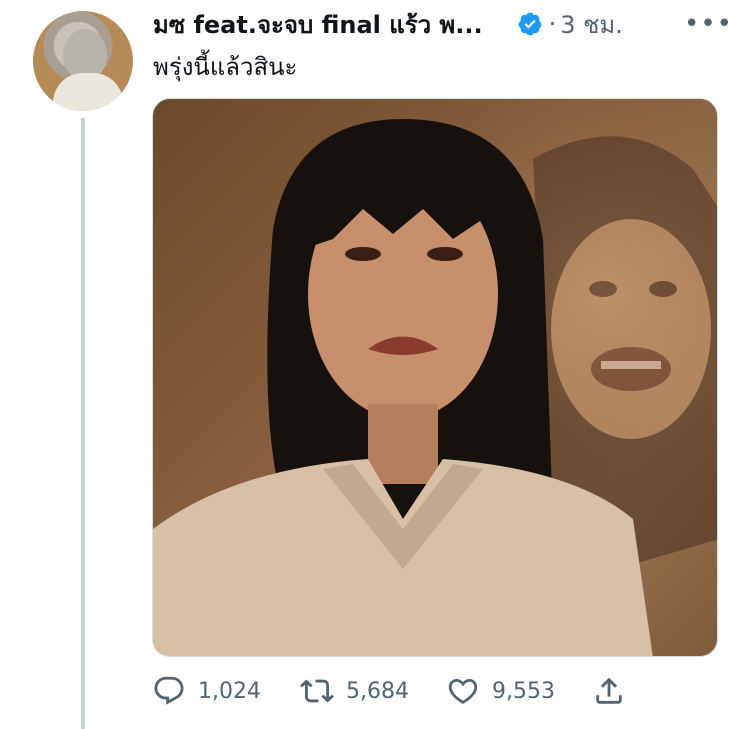  What do you see at coordinates (463, 691) in the screenshot?
I see `heart-icon` at bounding box center [463, 691].